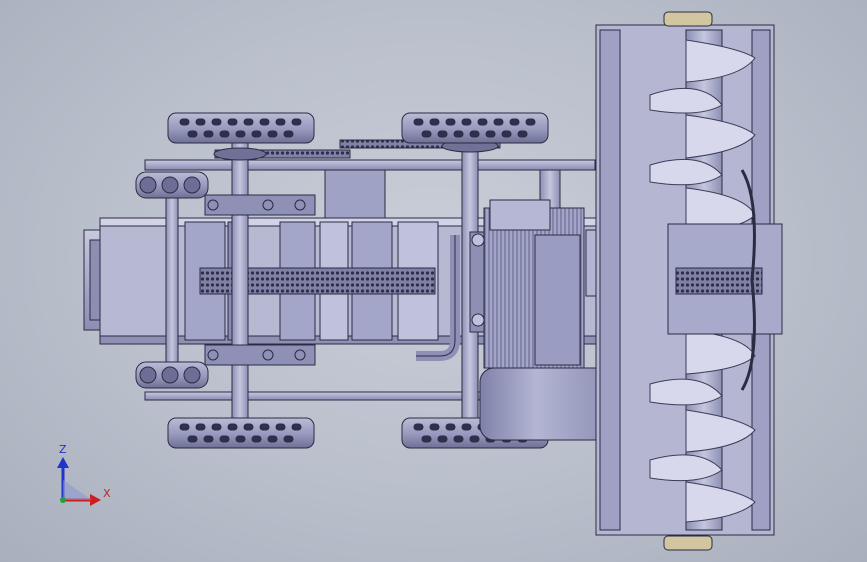 Image resolution: width=867 pixels, height=562 pixels. Describe the element at coordinates (63, 449) in the screenshot. I see `z-axis-label: Z` at that location.